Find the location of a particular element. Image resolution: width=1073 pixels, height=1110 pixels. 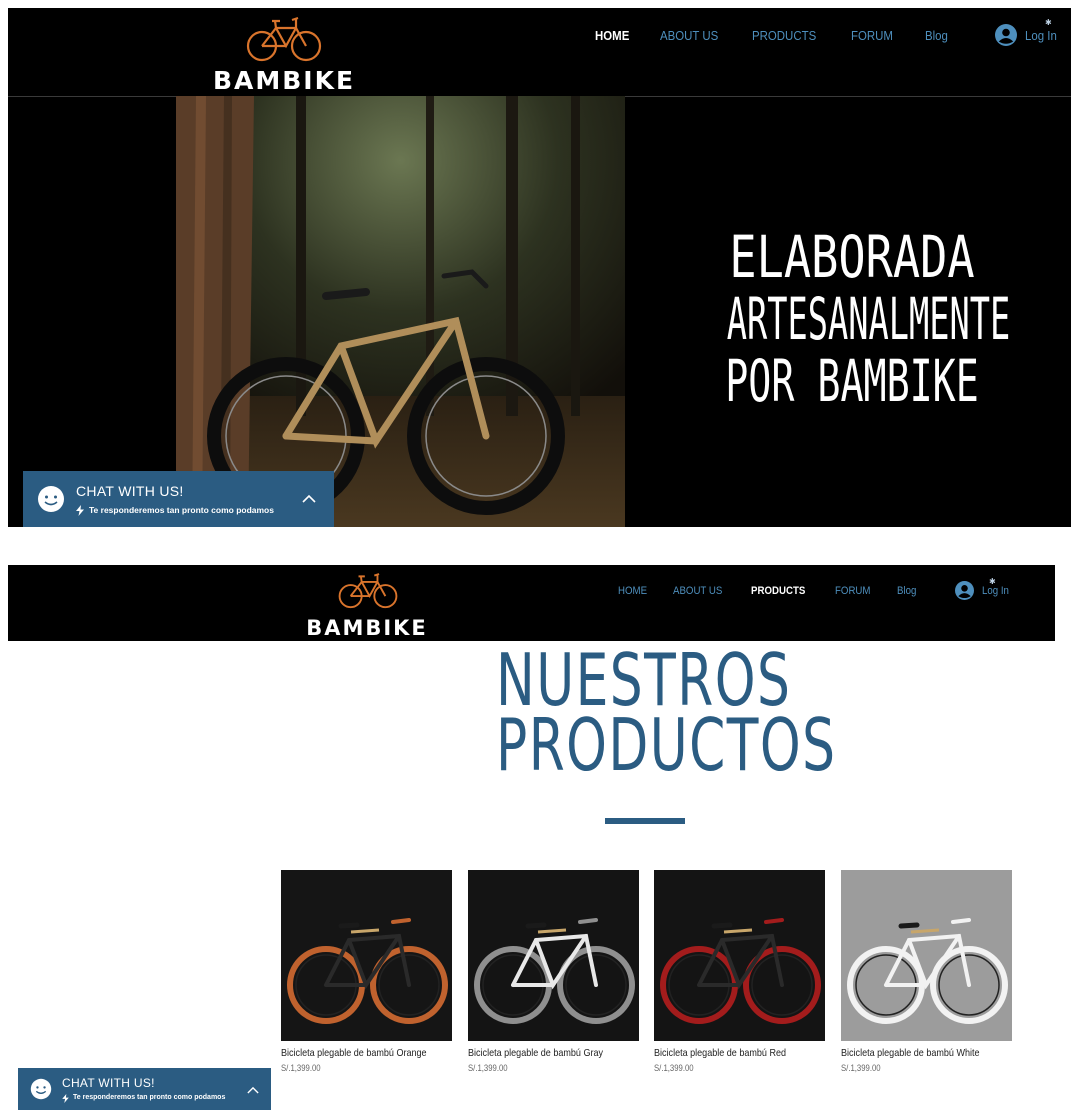

site-logo-2: BAMBIKE is located at coordinates (367, 605).